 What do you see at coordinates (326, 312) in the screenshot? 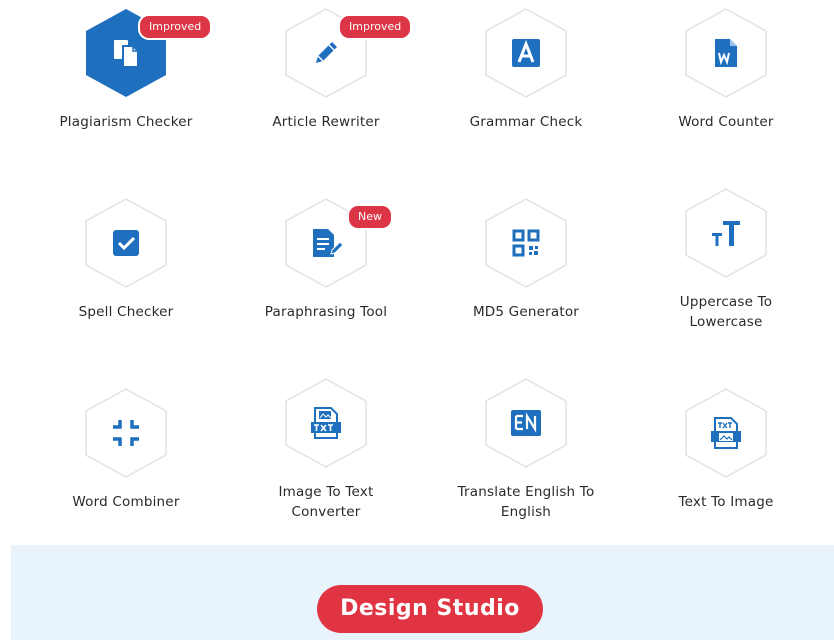
I see `tool-label: Paraphrasing Tool` at bounding box center [326, 312].